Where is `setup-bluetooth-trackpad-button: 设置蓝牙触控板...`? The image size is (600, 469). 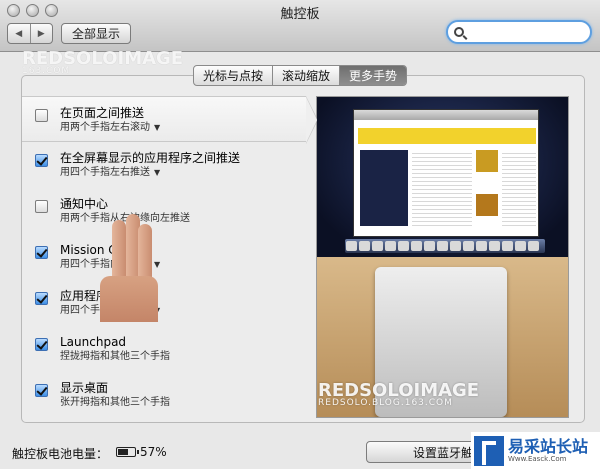
setup-bluetooth-trackpad-button: 设置蓝牙触控板... is located at coordinates (421, 452).